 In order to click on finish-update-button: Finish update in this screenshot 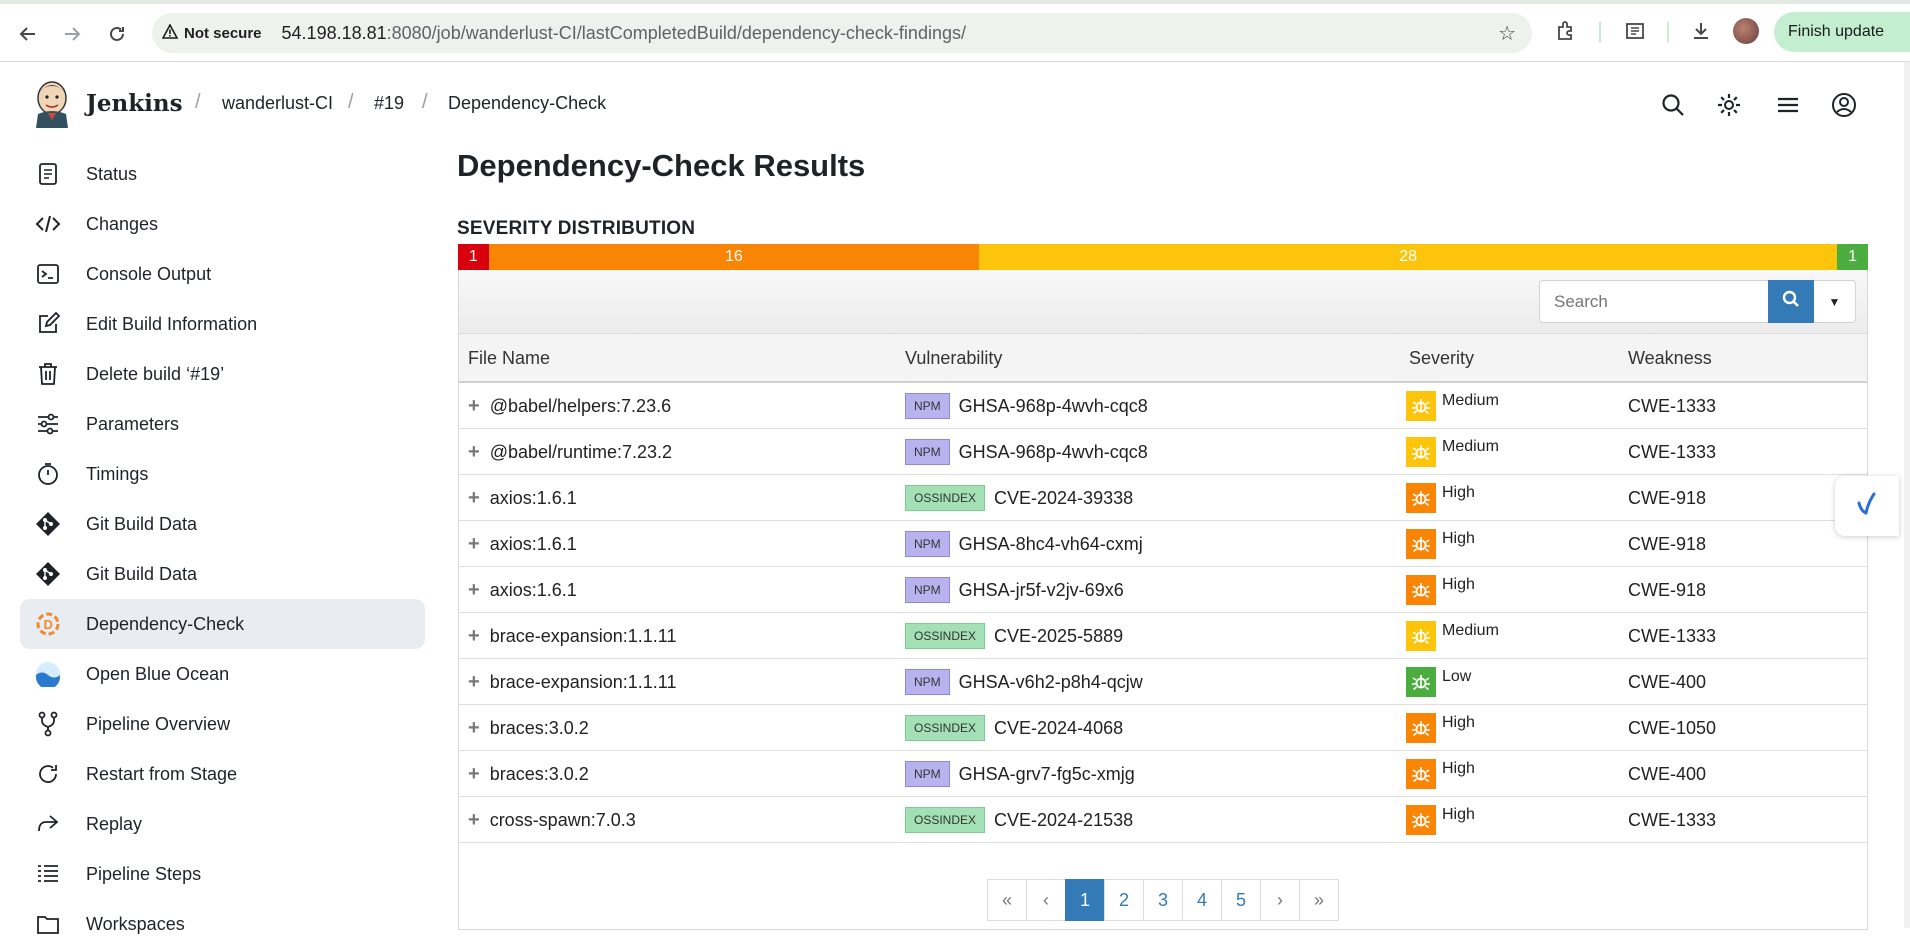, I will do `click(1842, 32)`.